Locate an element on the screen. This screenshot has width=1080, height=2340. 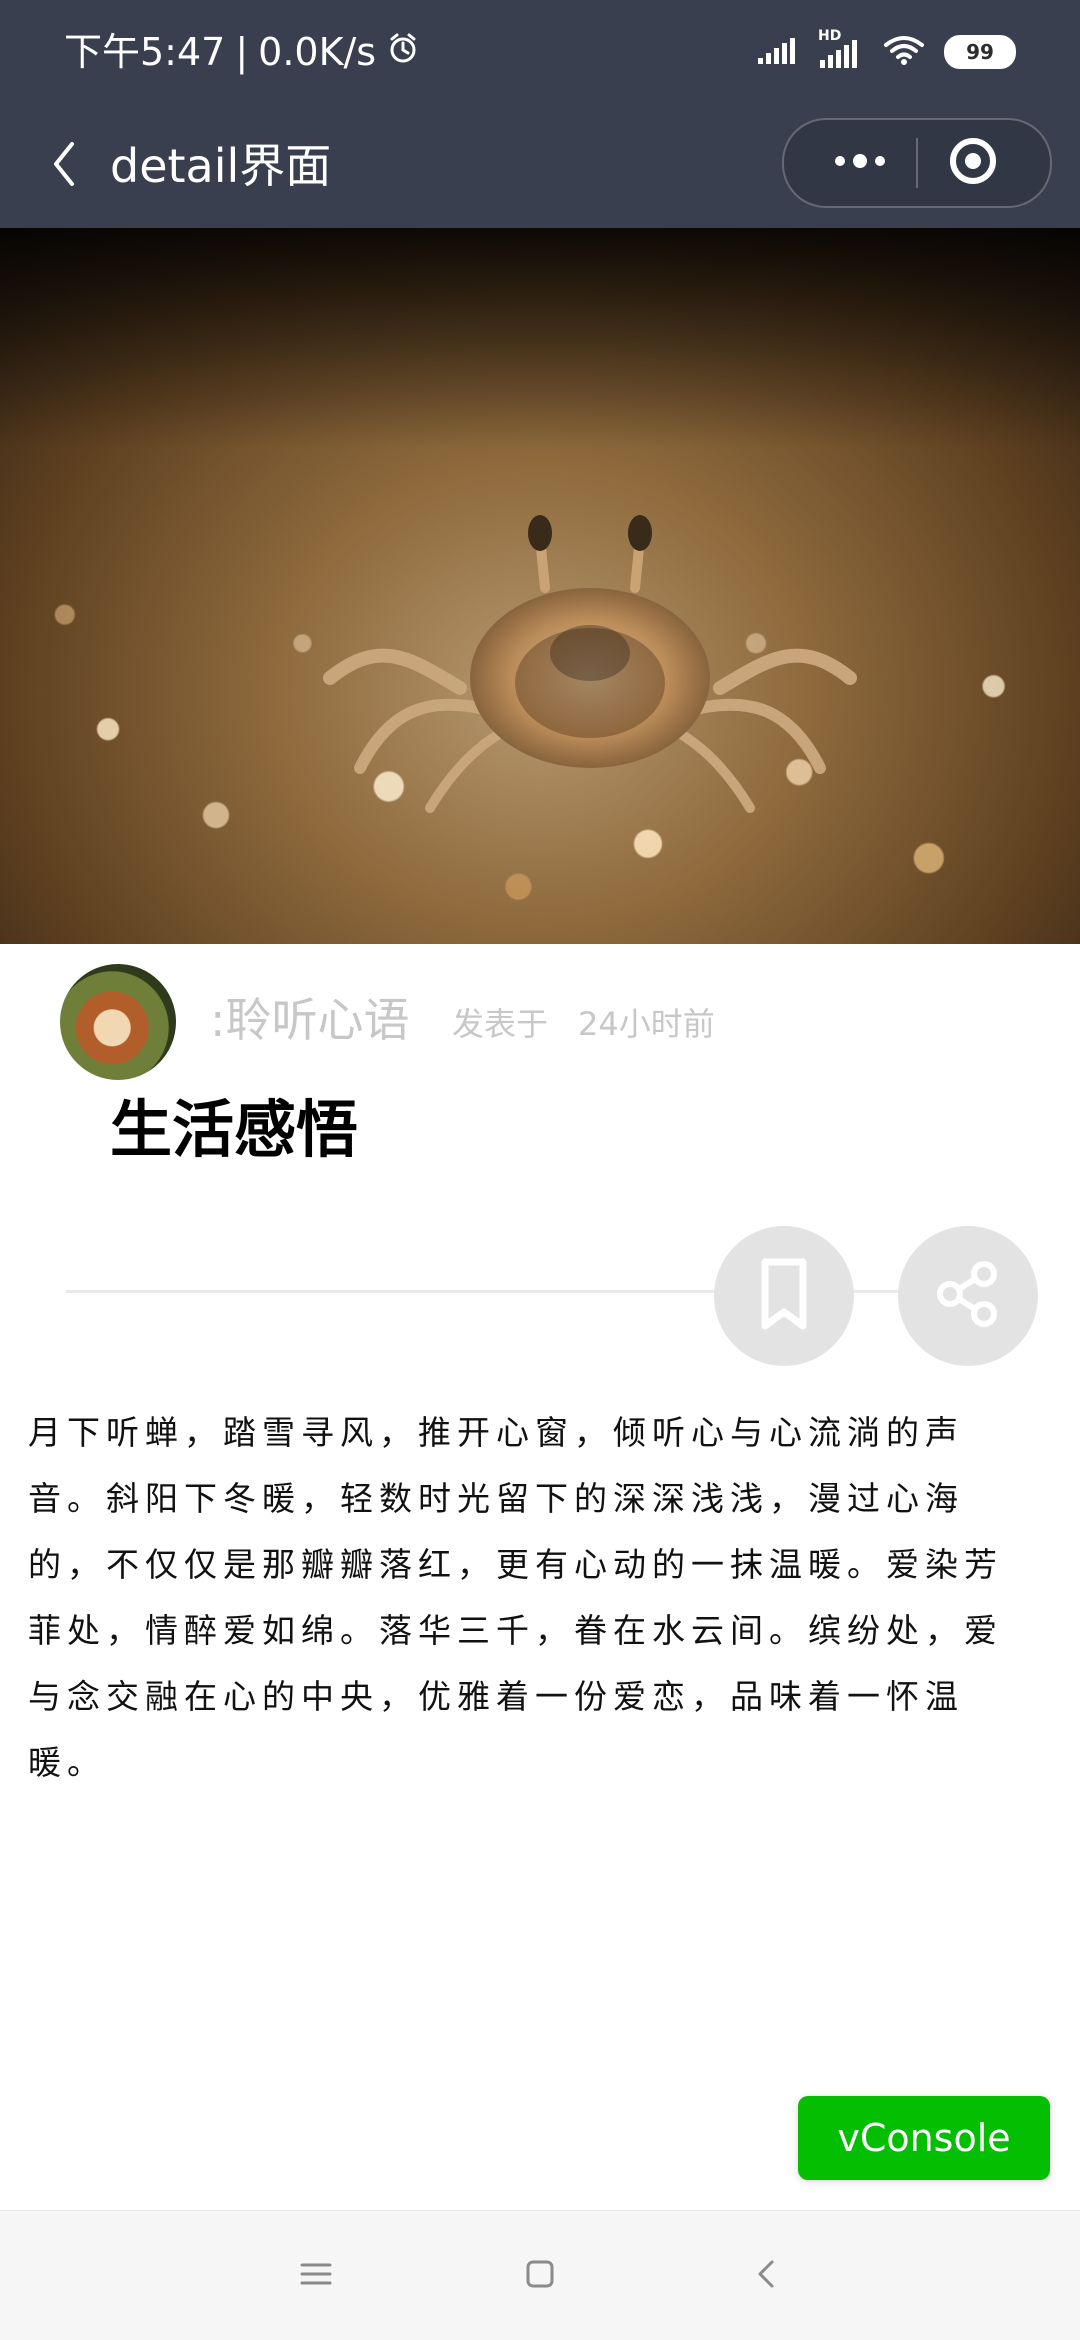
wifi-icon is located at coordinates (904, 52).